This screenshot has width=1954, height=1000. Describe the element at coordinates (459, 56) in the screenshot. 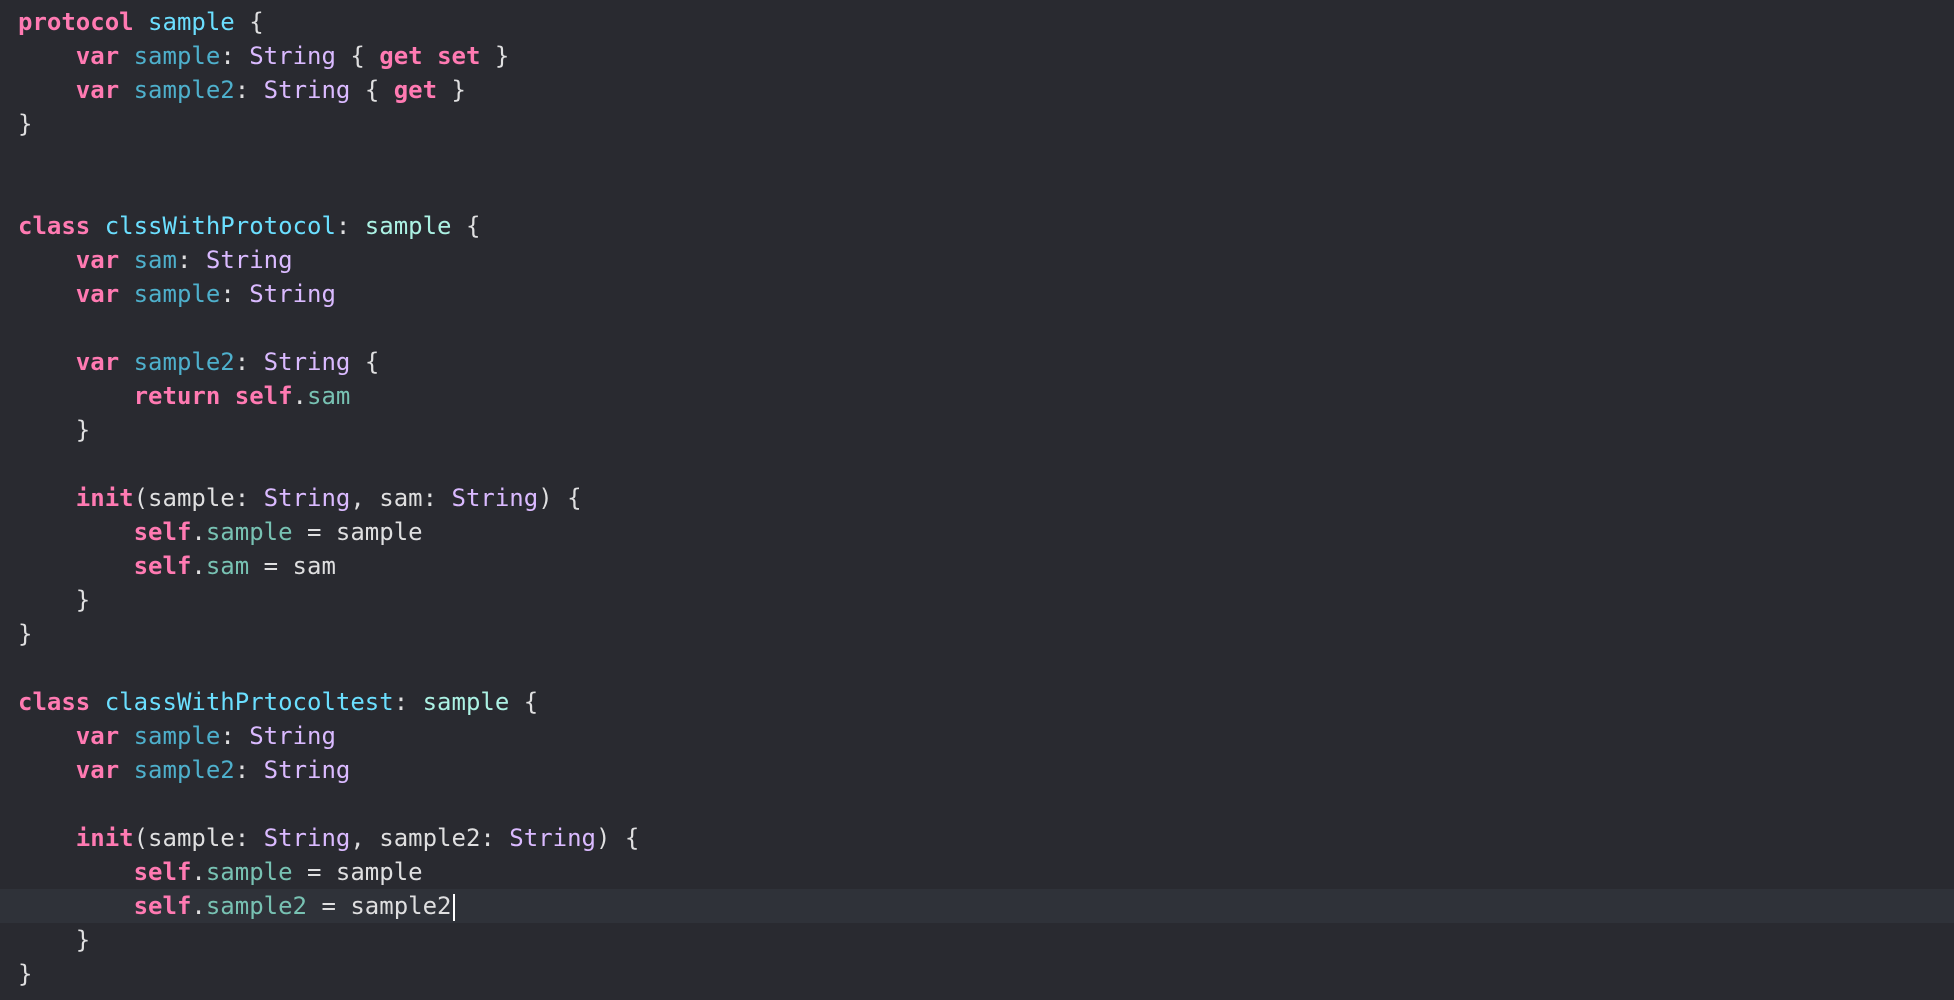

I see `code-token: set` at that location.